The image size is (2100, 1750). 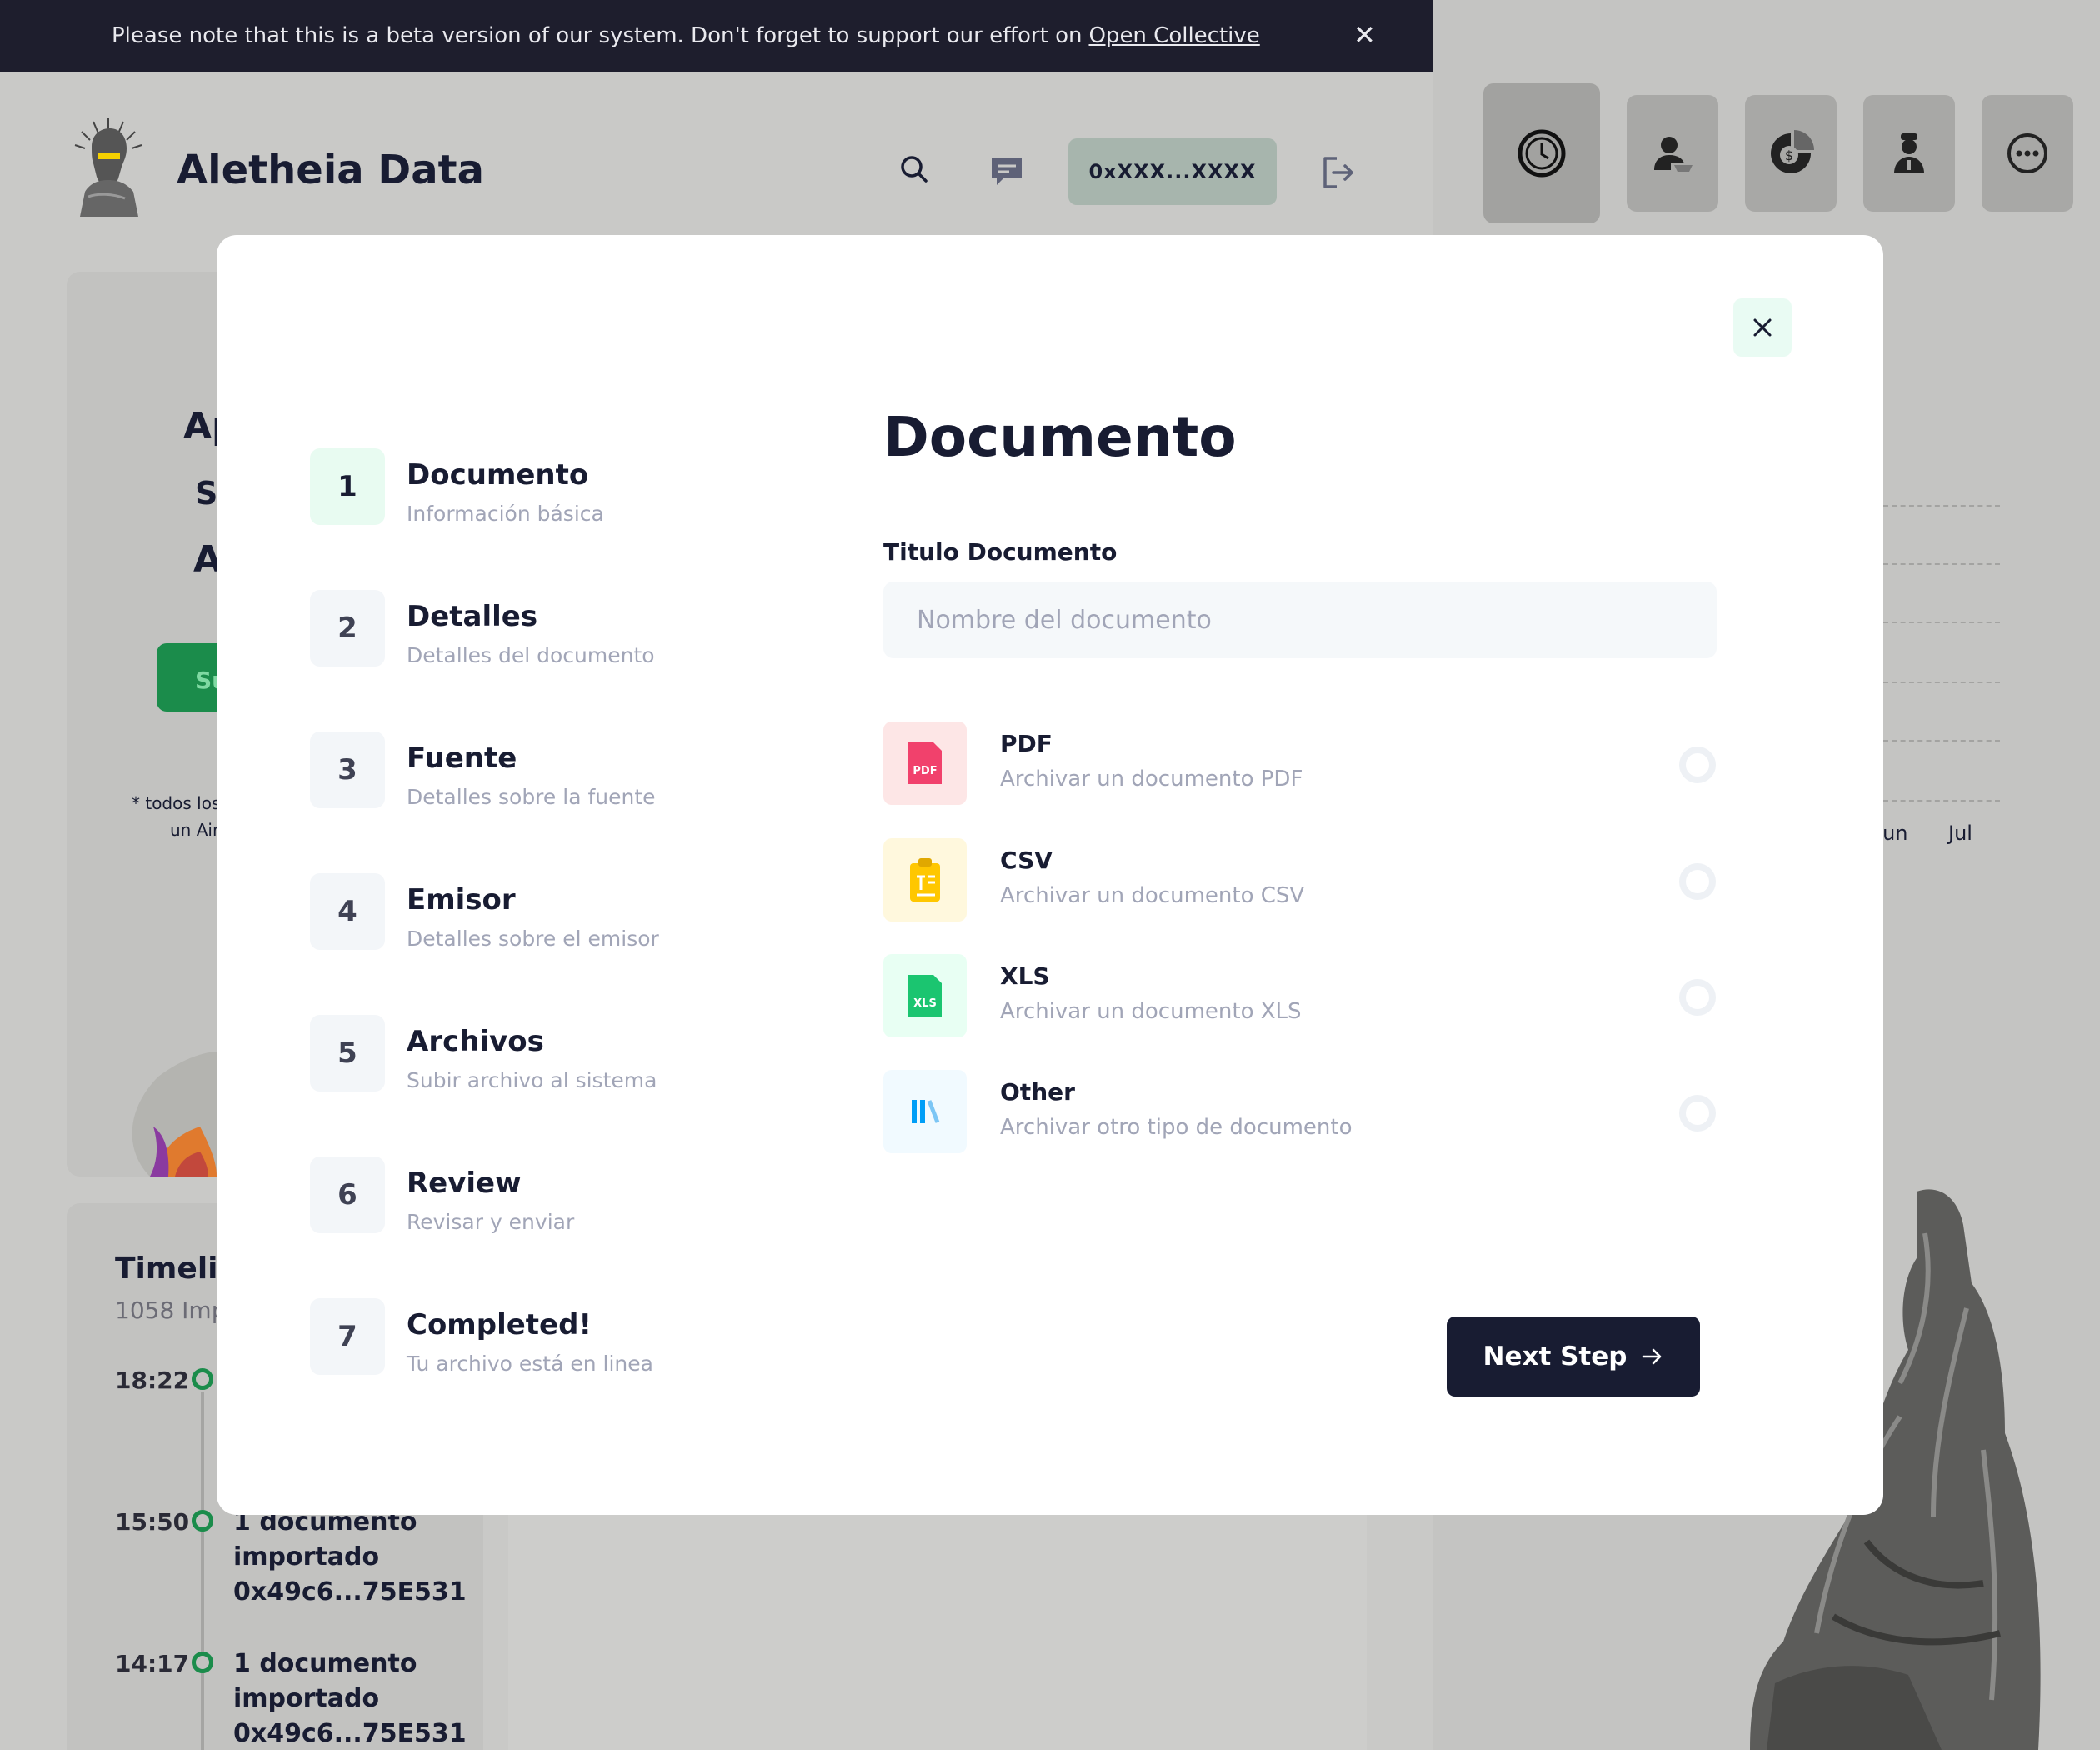 I want to click on option-description: Archivar un documento PDF, so click(x=1151, y=779).